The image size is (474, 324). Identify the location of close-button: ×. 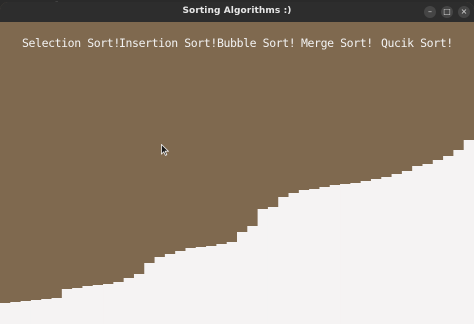
(464, 12).